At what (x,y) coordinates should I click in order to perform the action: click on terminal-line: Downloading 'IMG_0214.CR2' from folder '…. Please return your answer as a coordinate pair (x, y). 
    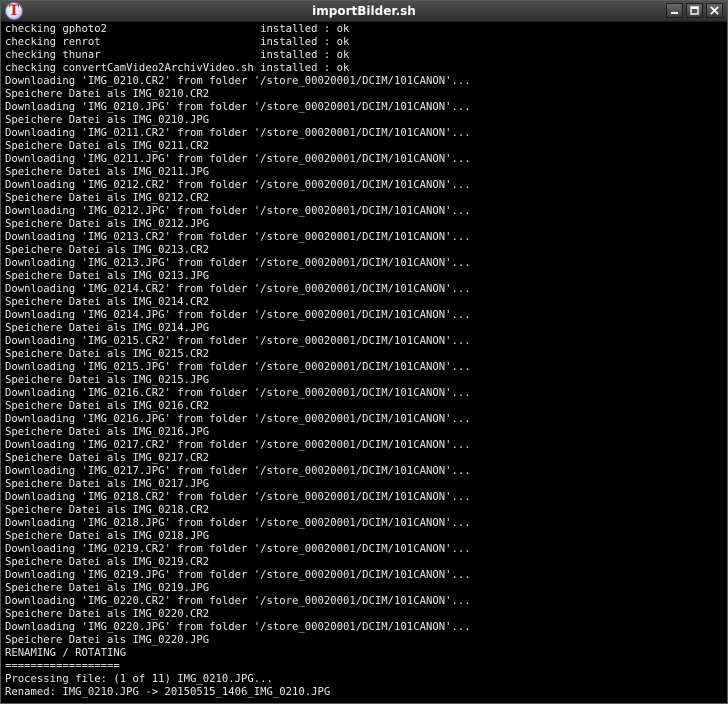
    Looking at the image, I should click on (238, 289).